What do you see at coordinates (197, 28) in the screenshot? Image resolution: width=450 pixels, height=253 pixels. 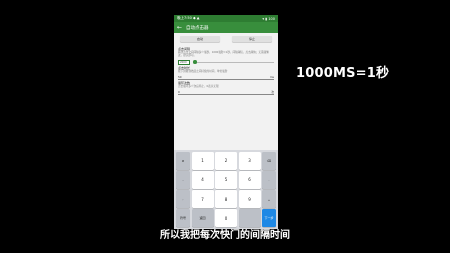 I see `app-title: 自动点击器` at bounding box center [197, 28].